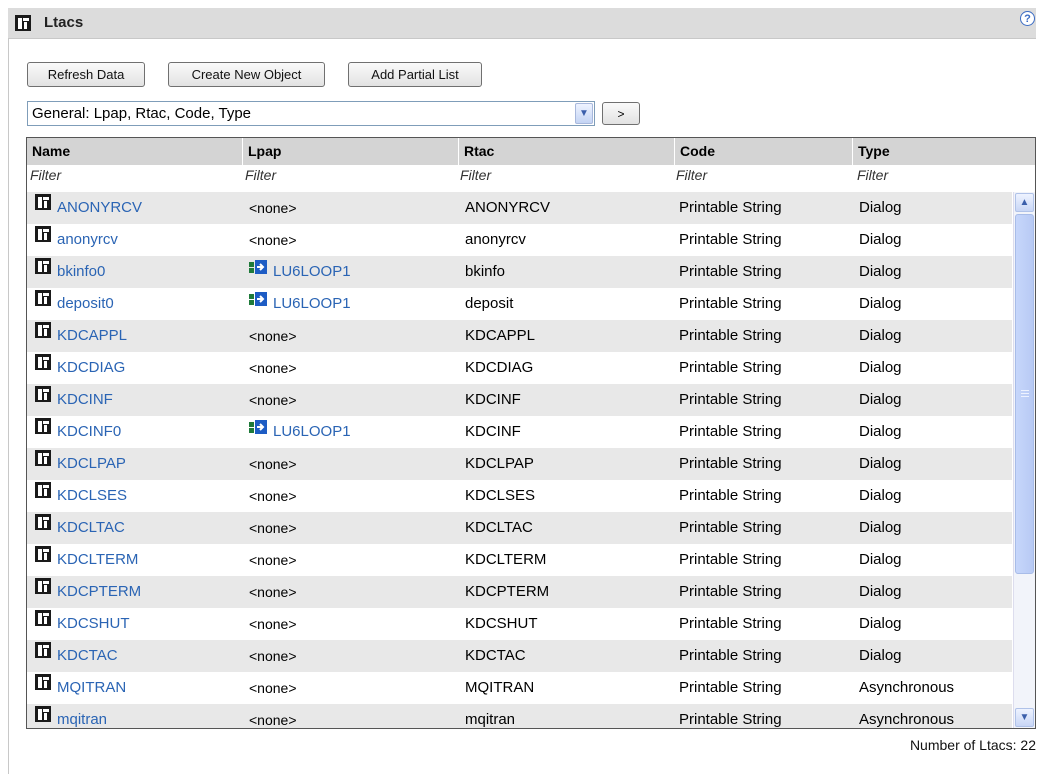  Describe the element at coordinates (142, 113) in the screenshot. I see `view-select-value: General: Lpap, Rtac, Code, Type` at that location.